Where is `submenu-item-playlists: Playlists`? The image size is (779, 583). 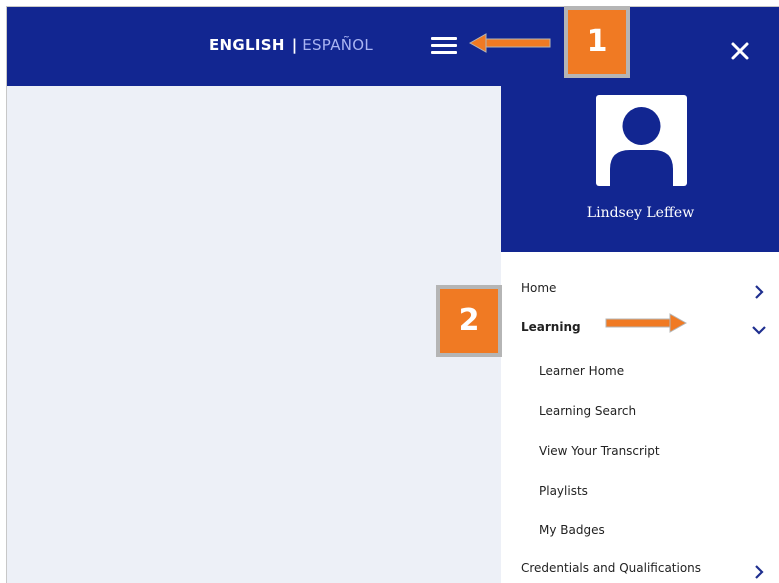
submenu-item-playlists: Playlists is located at coordinates (640, 491).